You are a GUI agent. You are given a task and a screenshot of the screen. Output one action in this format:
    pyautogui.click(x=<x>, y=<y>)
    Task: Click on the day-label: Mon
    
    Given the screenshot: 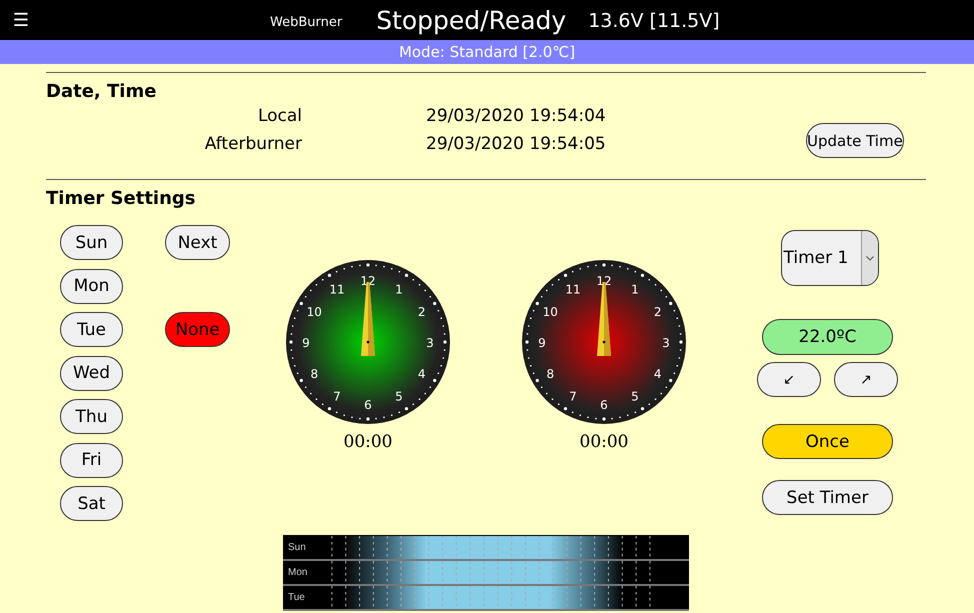 What is the action you would take?
    pyautogui.click(x=297, y=572)
    